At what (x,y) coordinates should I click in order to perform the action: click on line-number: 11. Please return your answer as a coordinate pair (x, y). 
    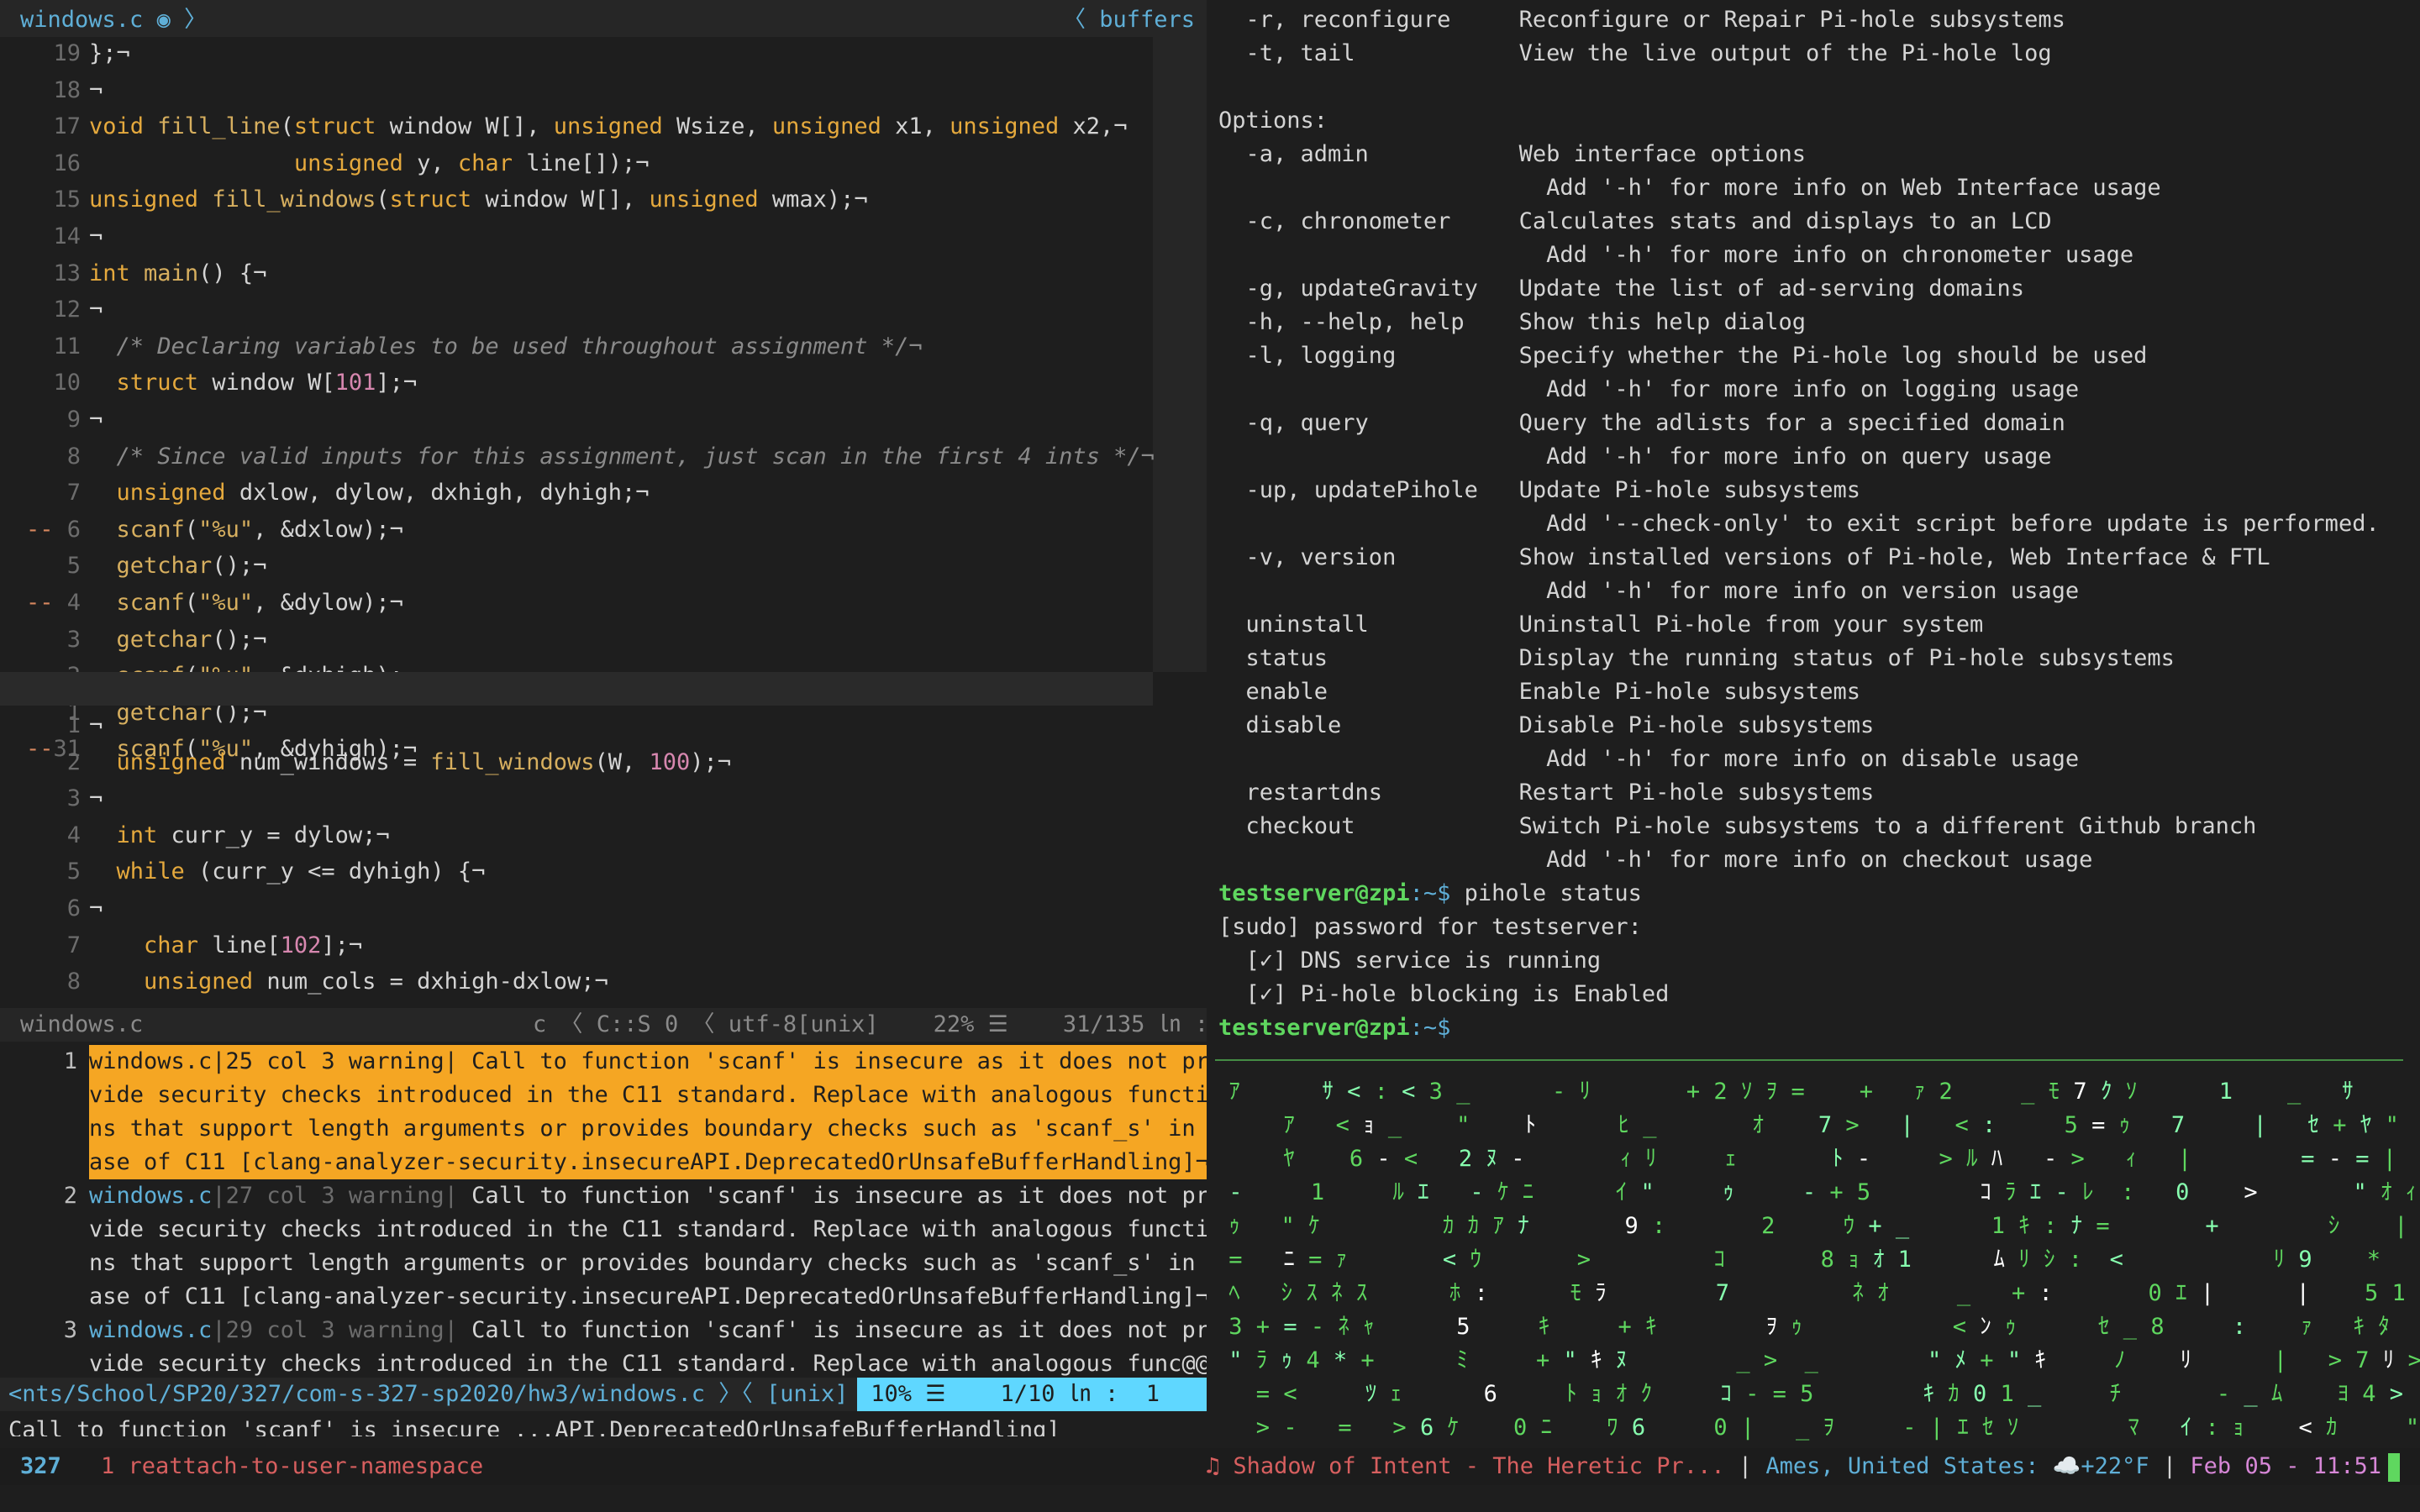
    Looking at the image, I should click on (67, 346).